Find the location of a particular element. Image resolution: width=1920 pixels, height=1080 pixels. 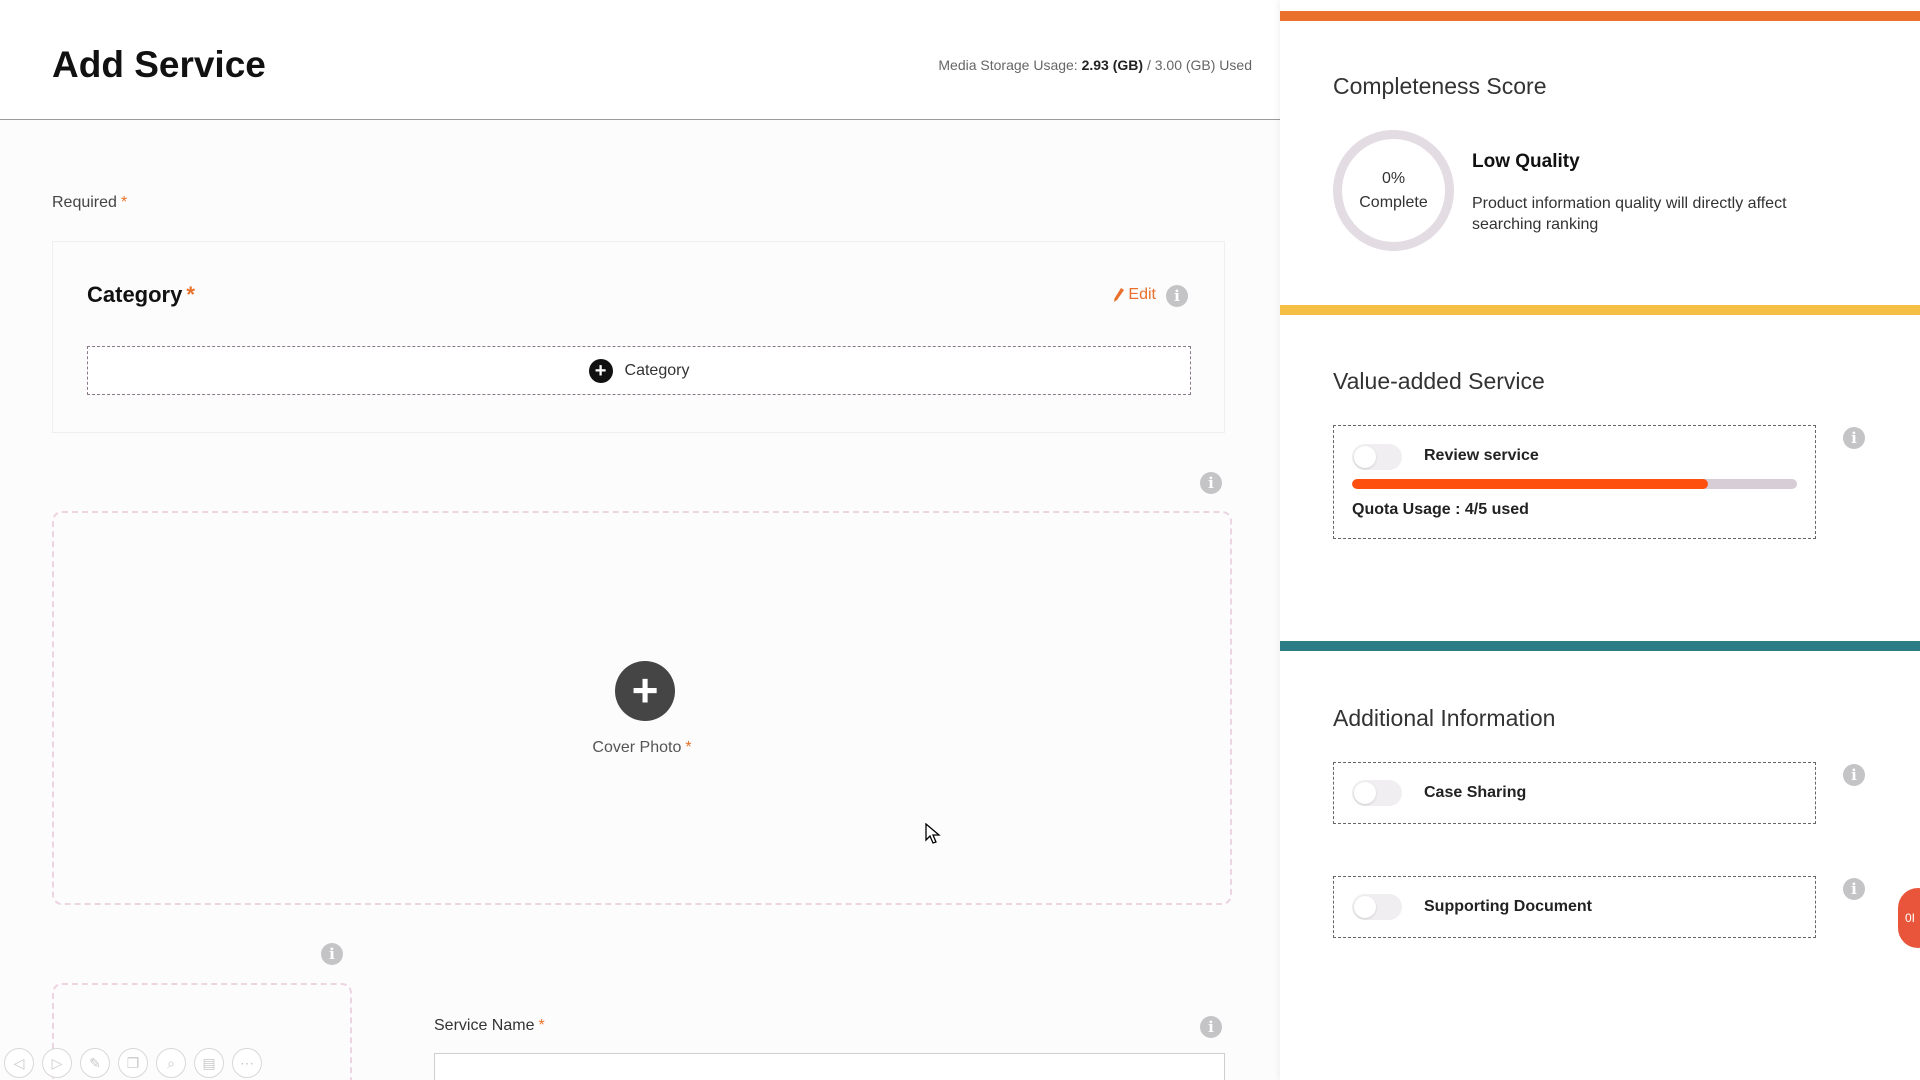

pen-icon: ✎ is located at coordinates (95, 1063).